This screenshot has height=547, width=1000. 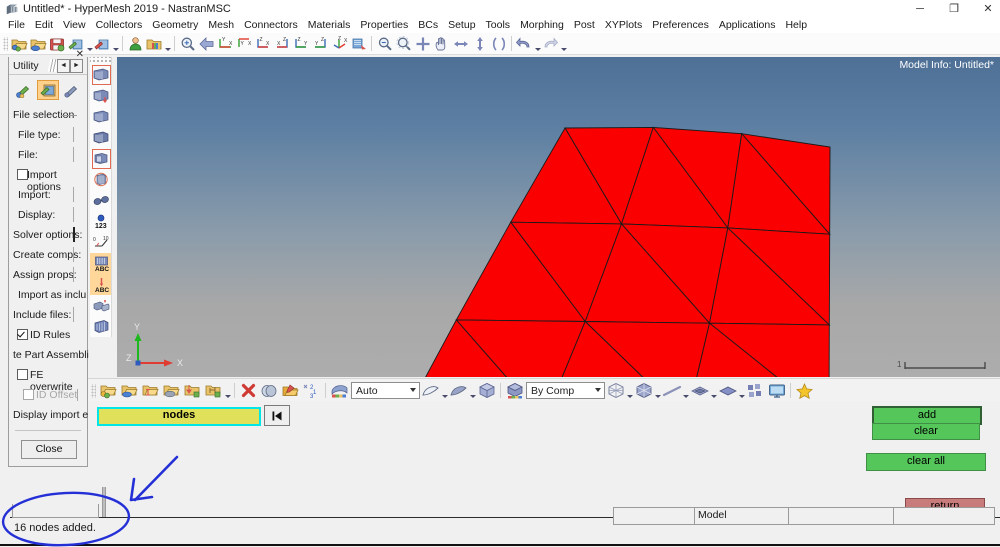 I want to click on solid-element-dropdown-icon, so click(x=741, y=390).